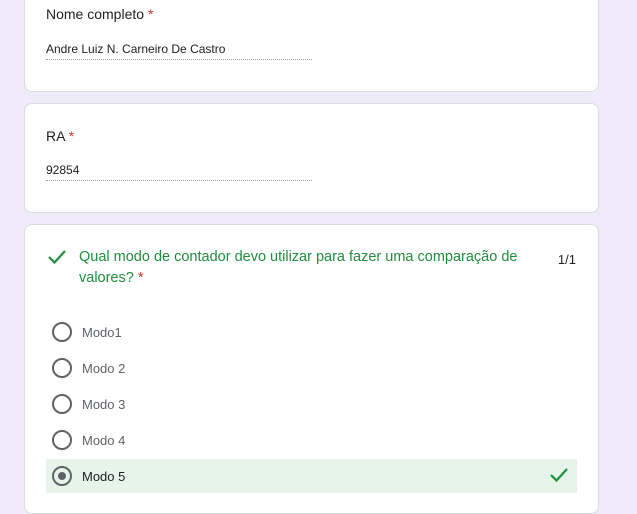 This screenshot has height=514, width=637. Describe the element at coordinates (311, 476) in the screenshot. I see `option-modo-5: Modo 5` at that location.